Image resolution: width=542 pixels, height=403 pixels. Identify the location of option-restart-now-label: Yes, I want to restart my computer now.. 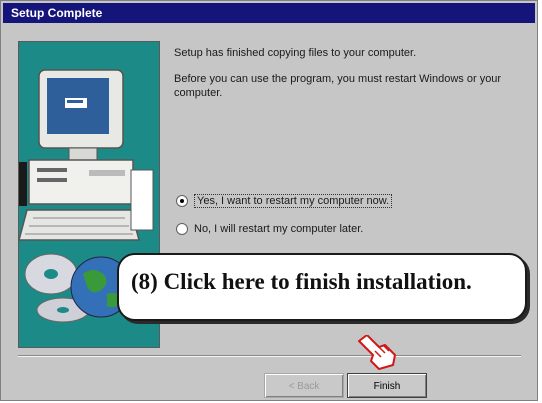
(293, 201).